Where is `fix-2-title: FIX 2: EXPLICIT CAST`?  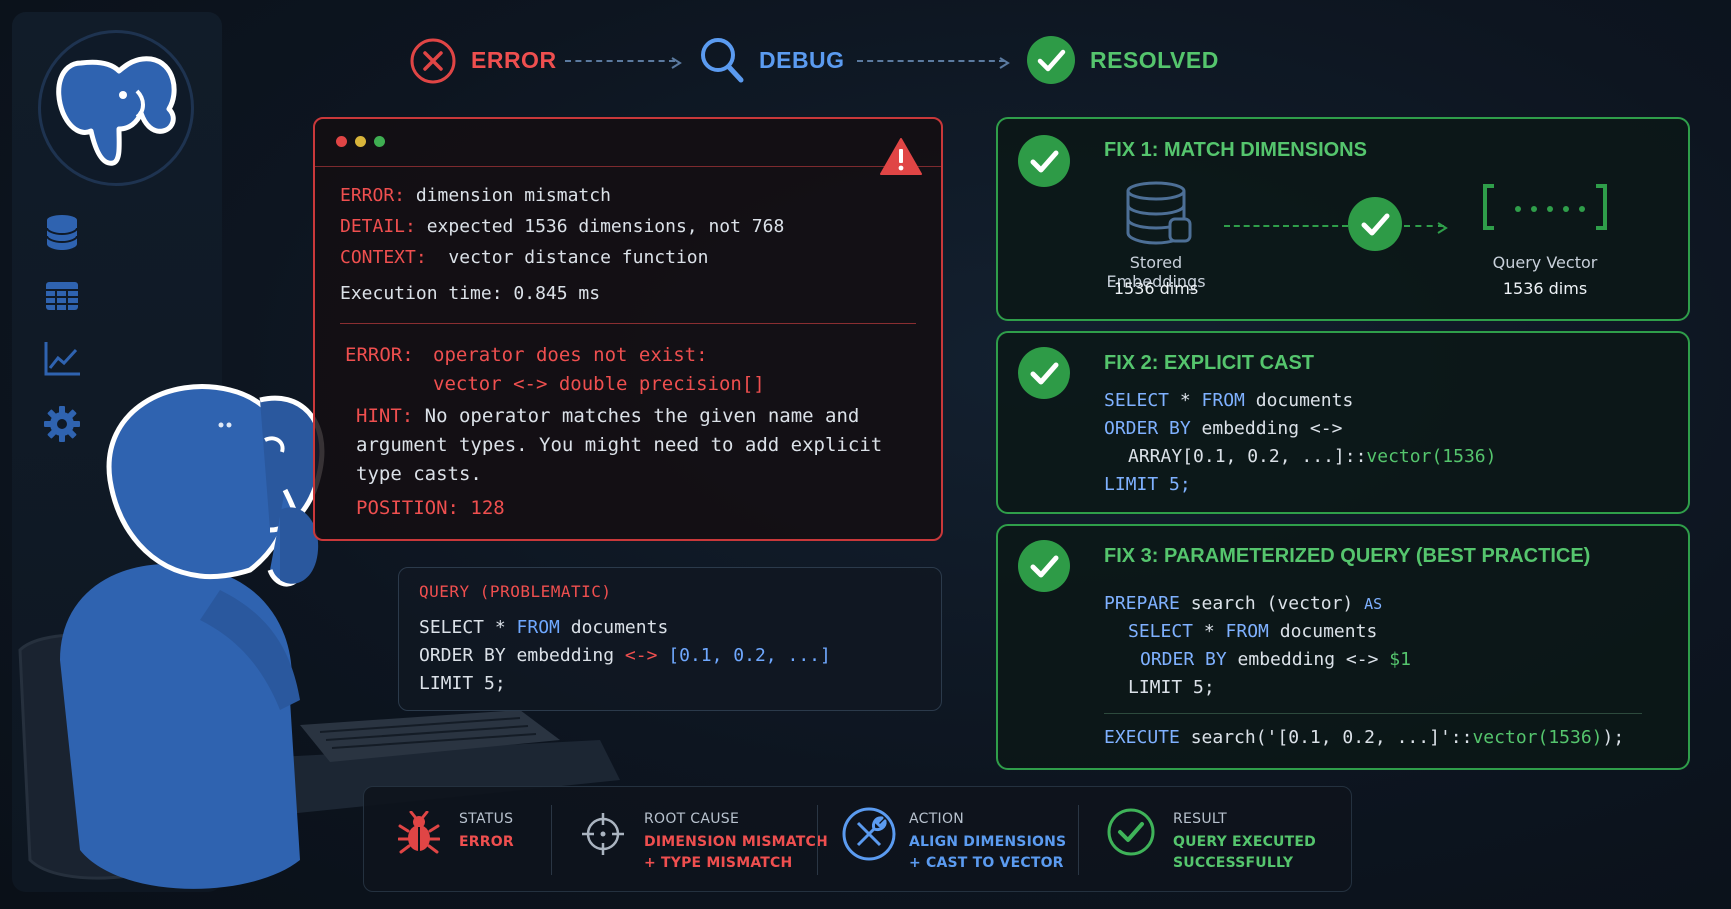
fix-2-title: FIX 2: EXPLICIT CAST is located at coordinates (1209, 363).